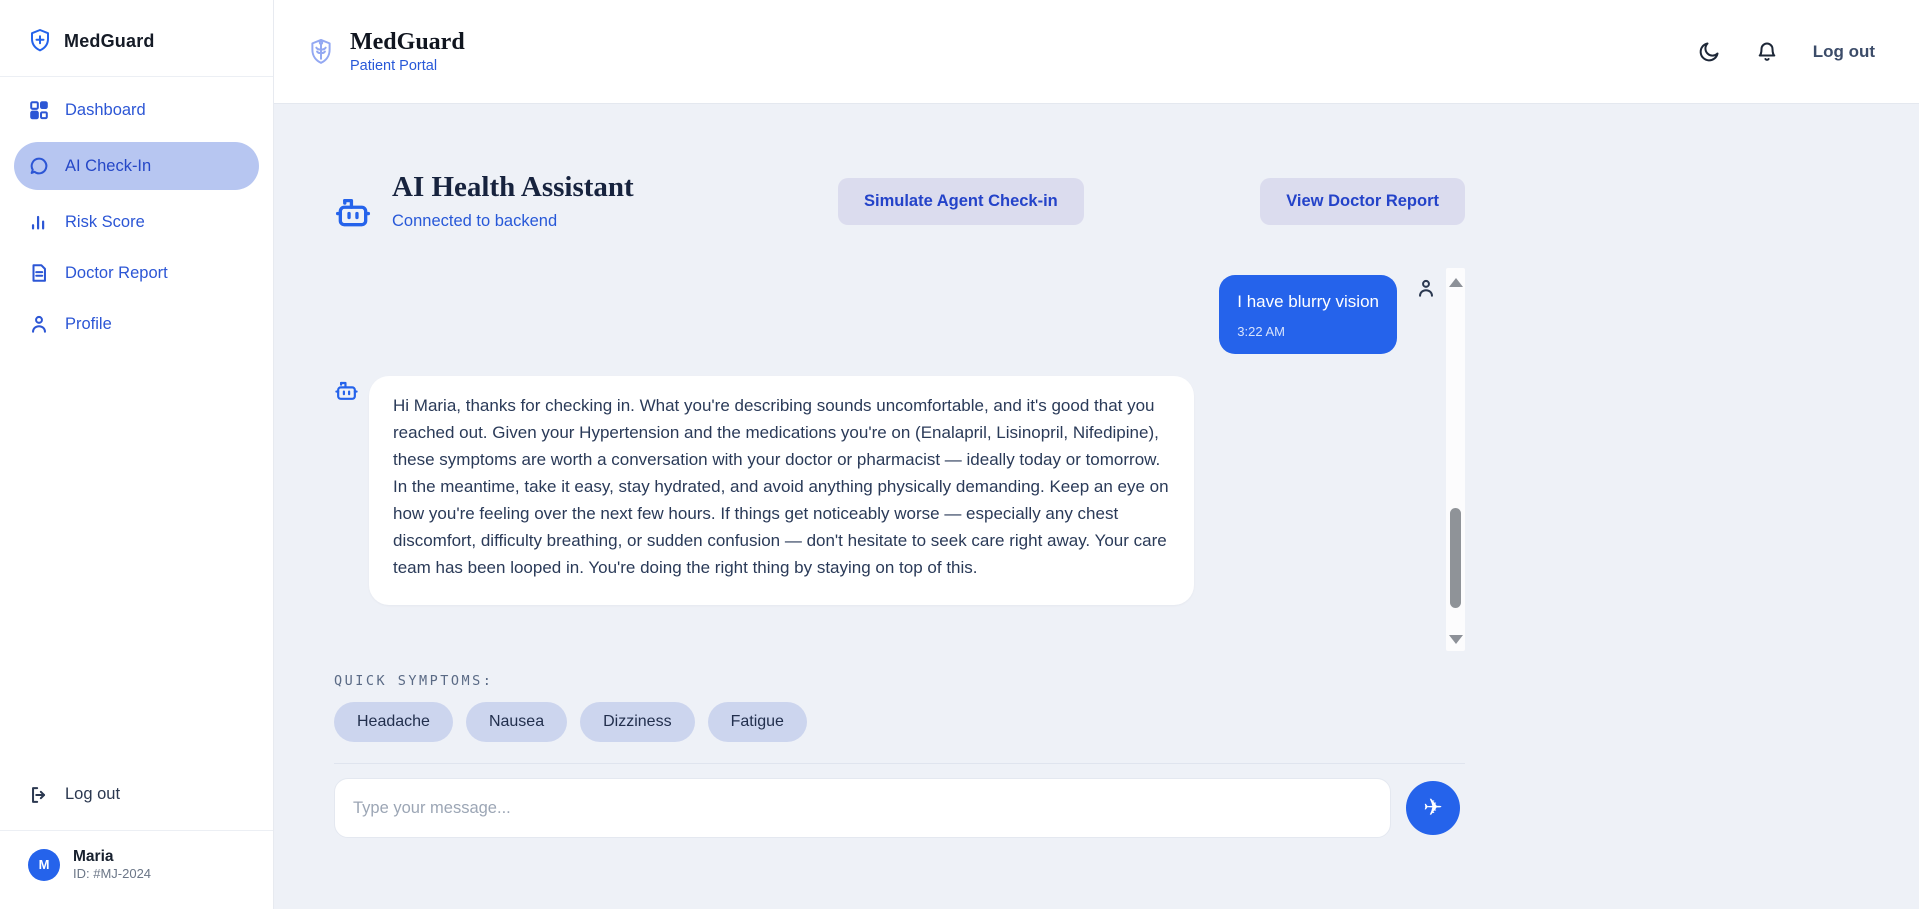  I want to click on avatar: M, so click(44, 864).